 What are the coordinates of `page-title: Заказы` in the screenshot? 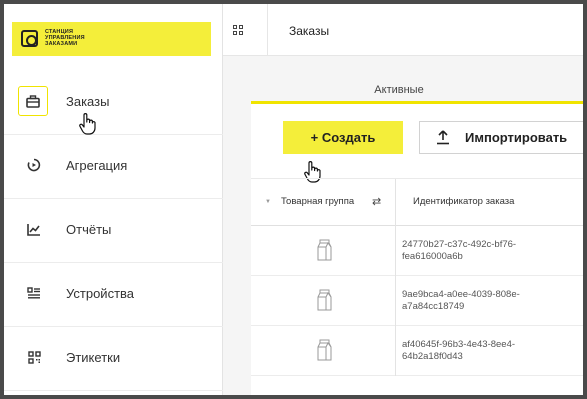 It's located at (309, 31).